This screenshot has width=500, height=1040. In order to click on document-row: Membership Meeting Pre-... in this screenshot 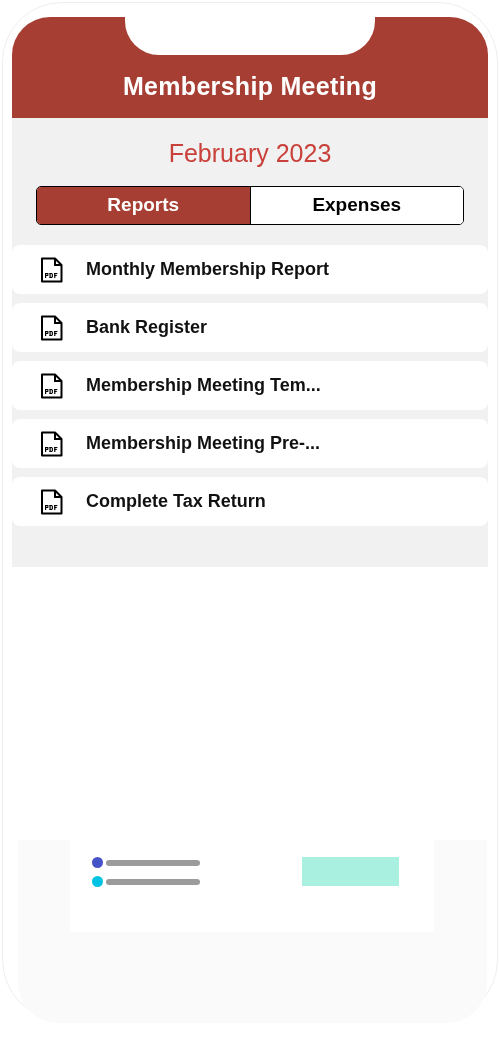, I will do `click(250, 443)`.